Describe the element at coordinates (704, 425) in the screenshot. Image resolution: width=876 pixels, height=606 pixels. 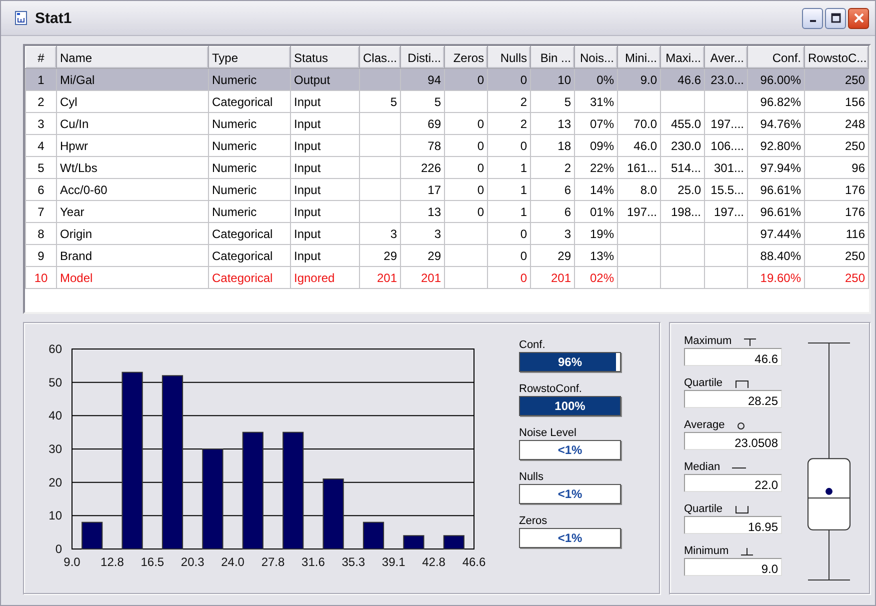
I see `stat-label: Average` at that location.